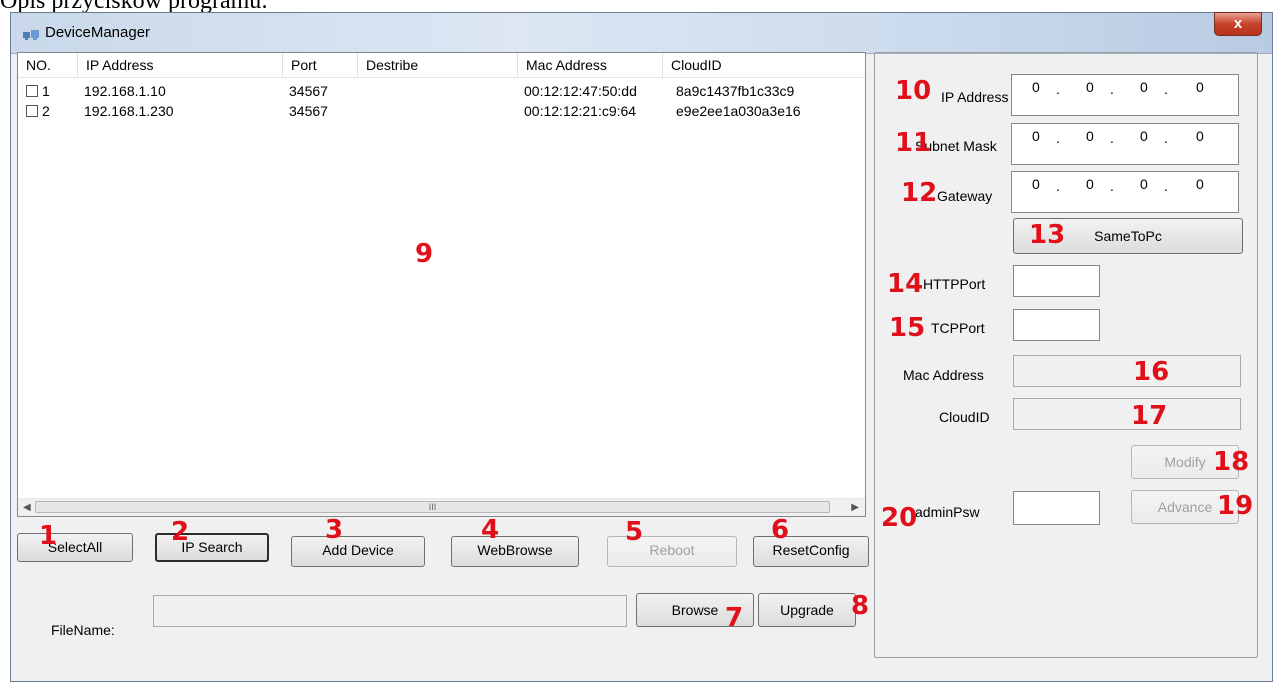  Describe the element at coordinates (46, 91) in the screenshot. I see `row-number: 1` at that location.